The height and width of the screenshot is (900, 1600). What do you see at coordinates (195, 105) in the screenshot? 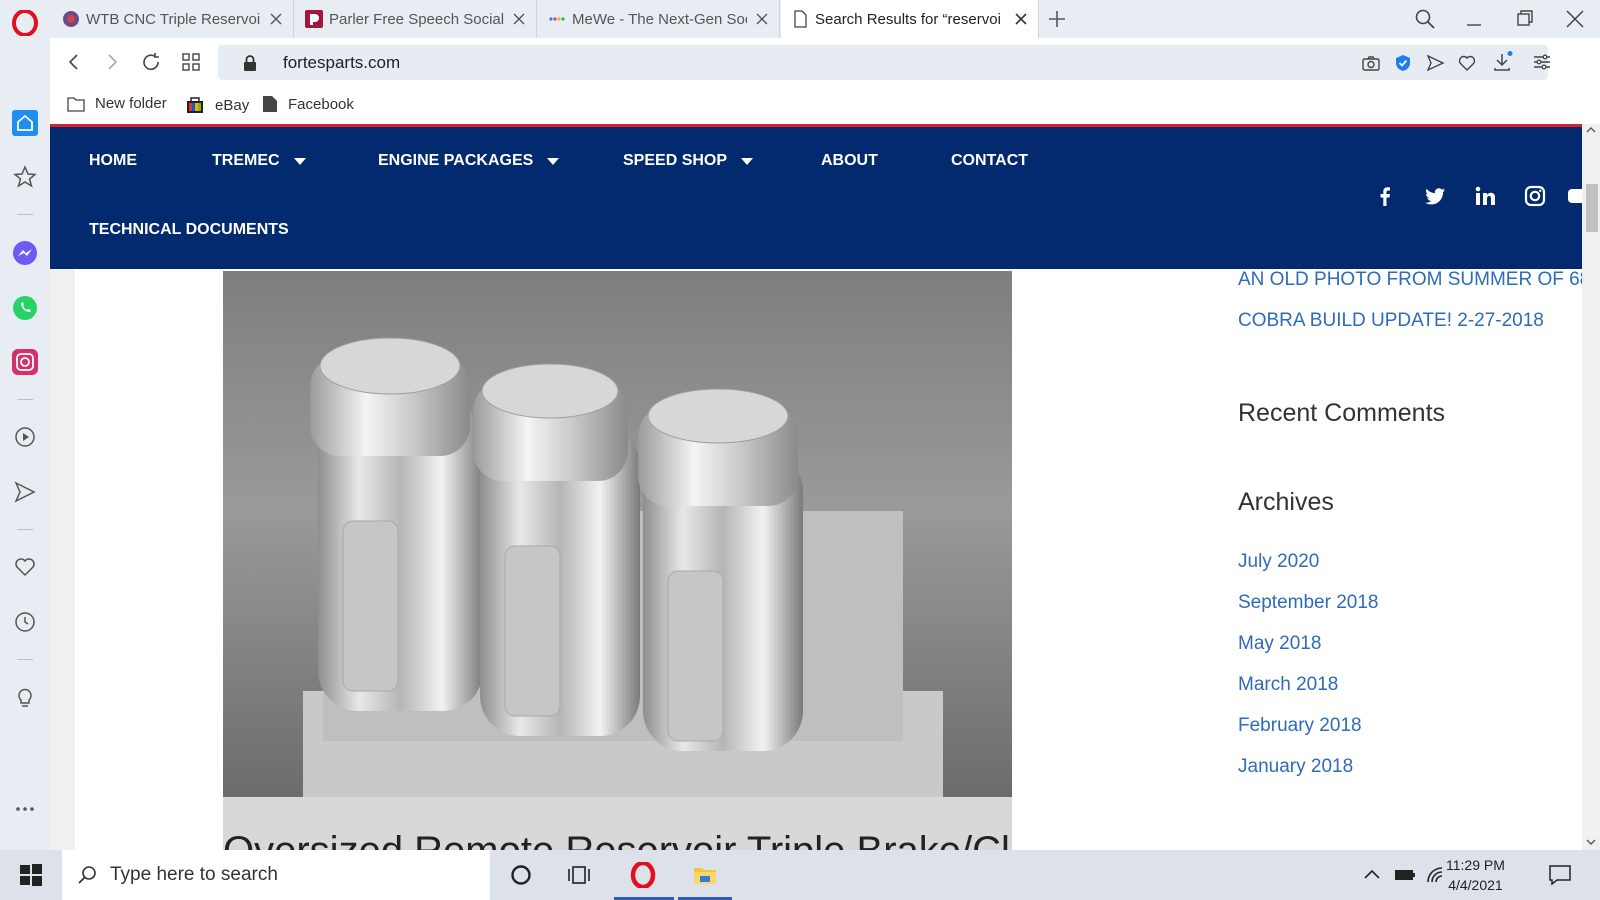
I see `ebay-icon` at bounding box center [195, 105].